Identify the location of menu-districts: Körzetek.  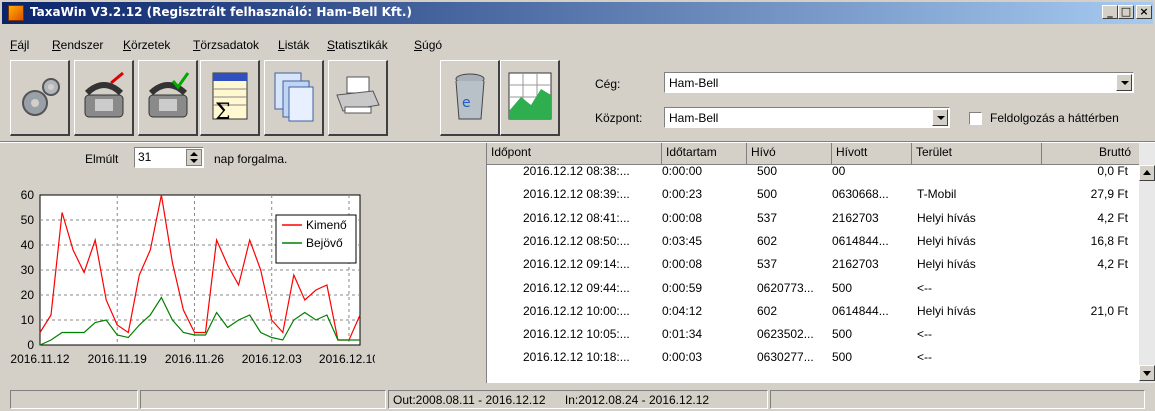
(146, 45).